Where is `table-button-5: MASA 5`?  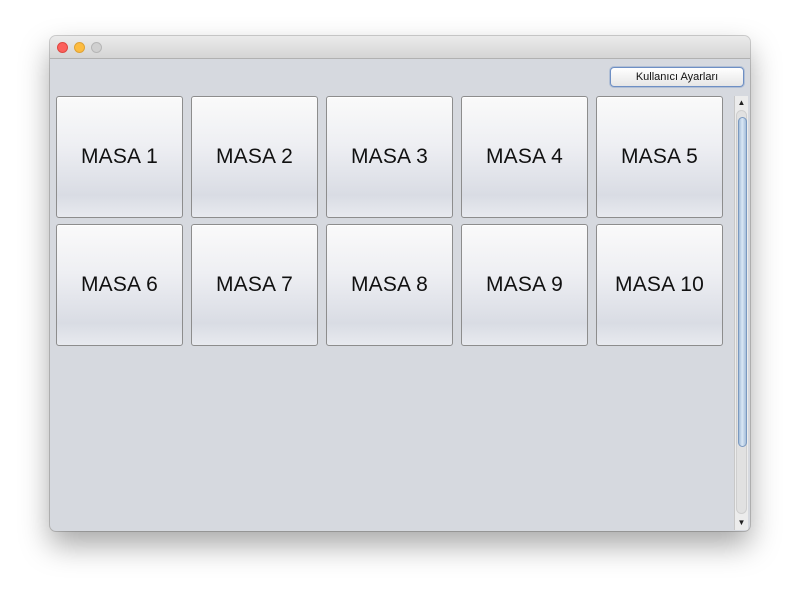 table-button-5: MASA 5 is located at coordinates (659, 157).